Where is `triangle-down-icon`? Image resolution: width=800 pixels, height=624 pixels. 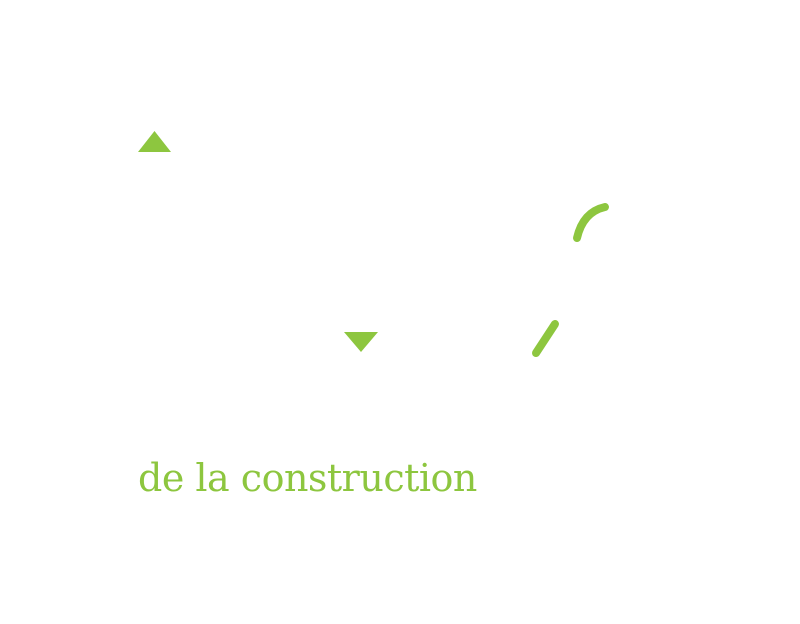 triangle-down-icon is located at coordinates (361, 342).